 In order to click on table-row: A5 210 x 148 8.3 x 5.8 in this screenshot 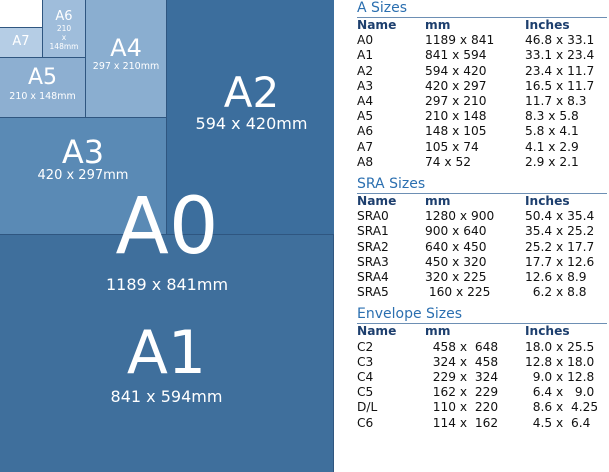, I will do `click(482, 116)`.